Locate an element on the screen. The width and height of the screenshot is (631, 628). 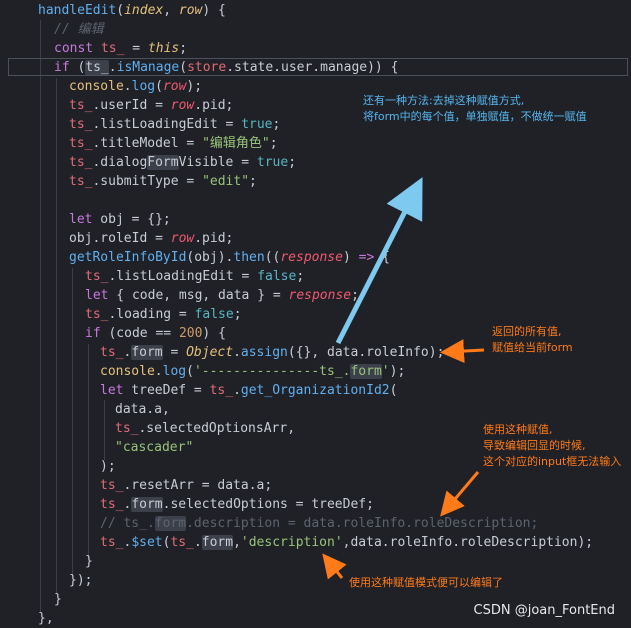
orange-arrow-fix is located at coordinates (334, 566).